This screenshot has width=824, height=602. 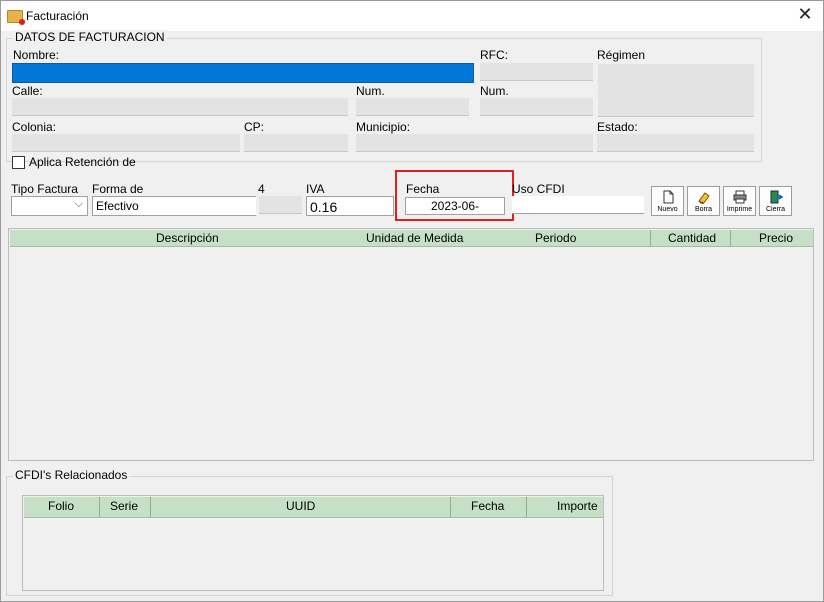 I want to click on col-unidad-medida: Unidad de Medida, so click(x=414, y=238).